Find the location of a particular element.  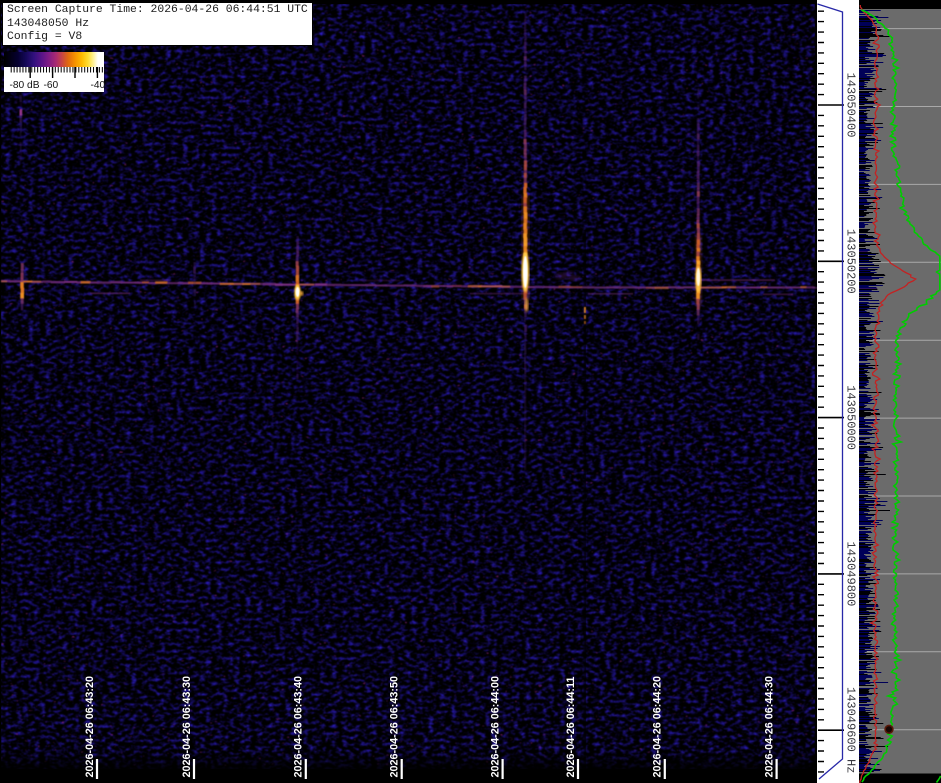

svg-text: 2026-04-26 06:43:30 is located at coordinates (187, 726).